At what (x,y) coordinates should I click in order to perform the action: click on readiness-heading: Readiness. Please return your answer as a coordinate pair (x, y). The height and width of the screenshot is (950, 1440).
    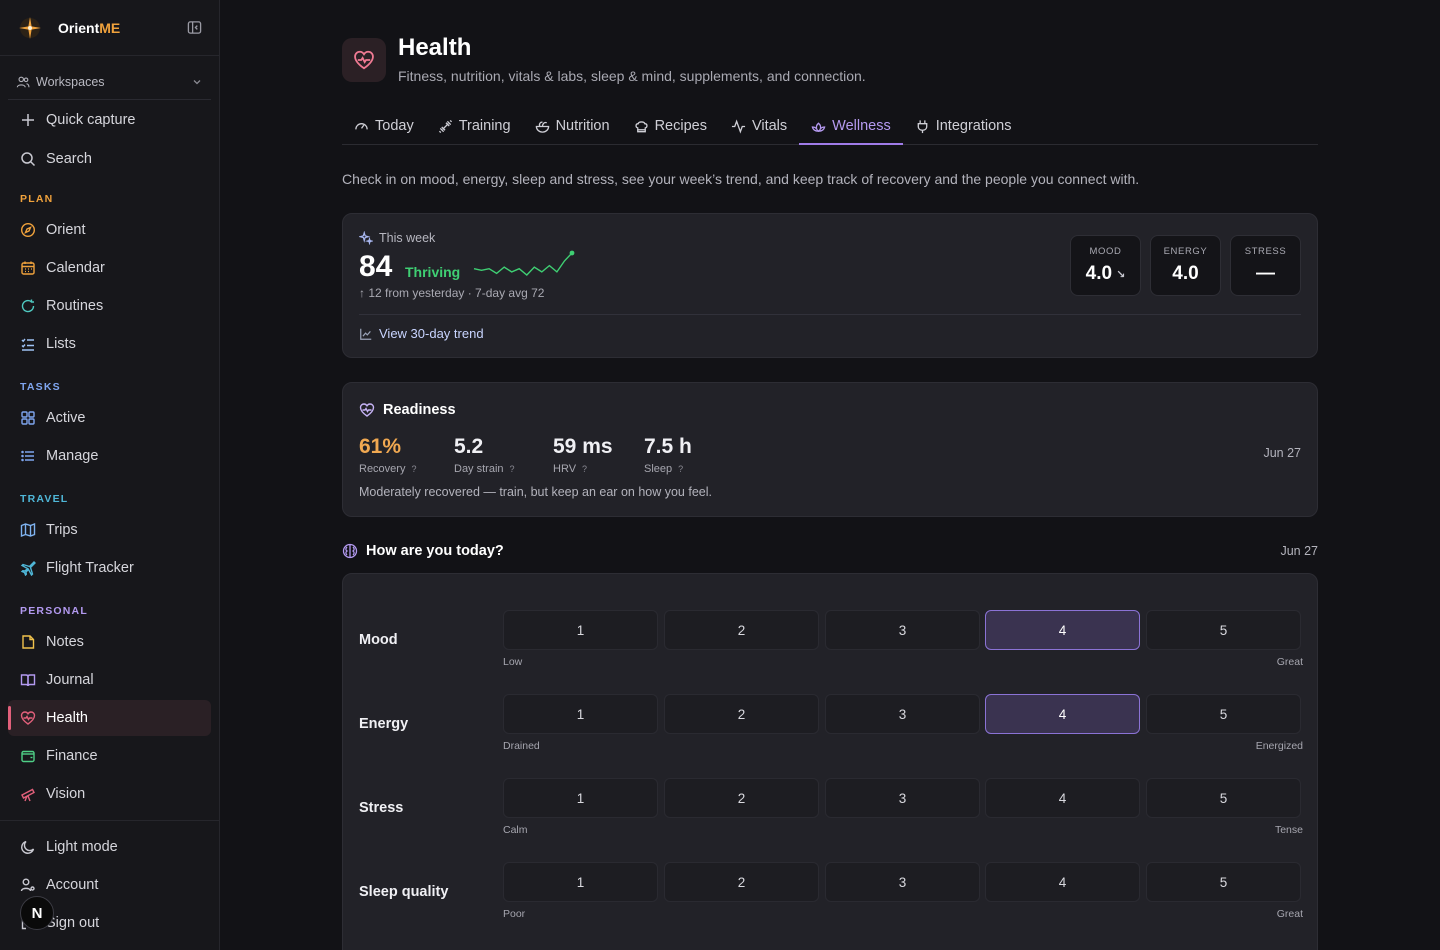
    Looking at the image, I should click on (407, 410).